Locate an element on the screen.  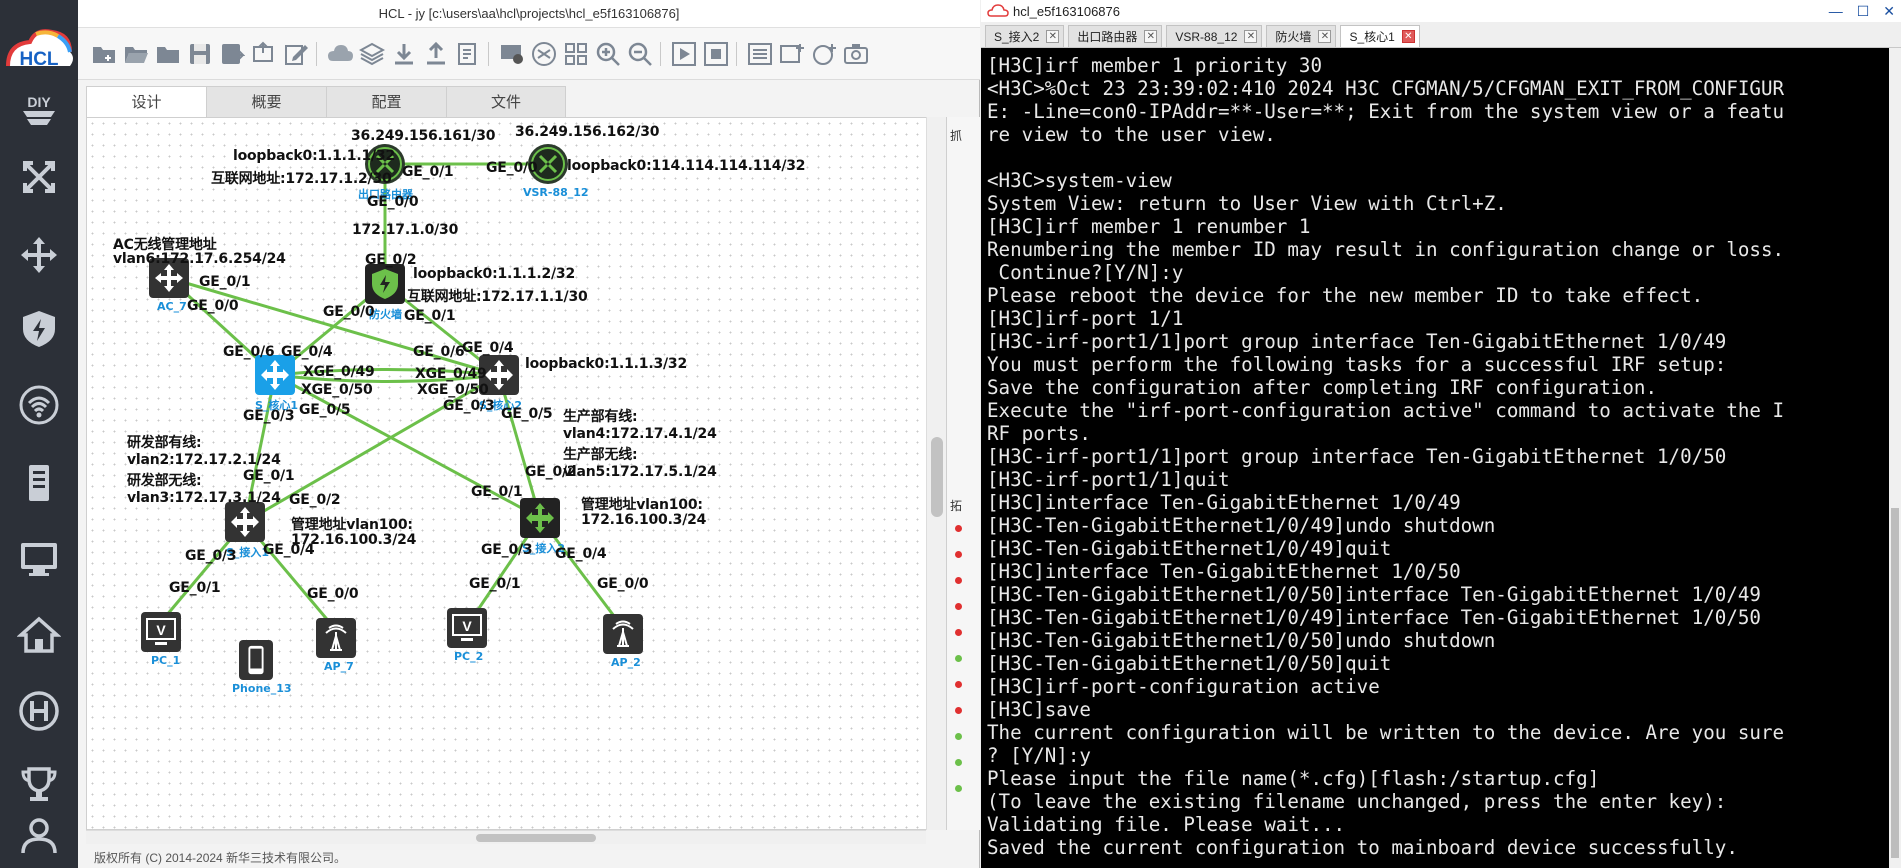
terminal-tab-active: S_核心1 ✕ is located at coordinates (1380, 36).